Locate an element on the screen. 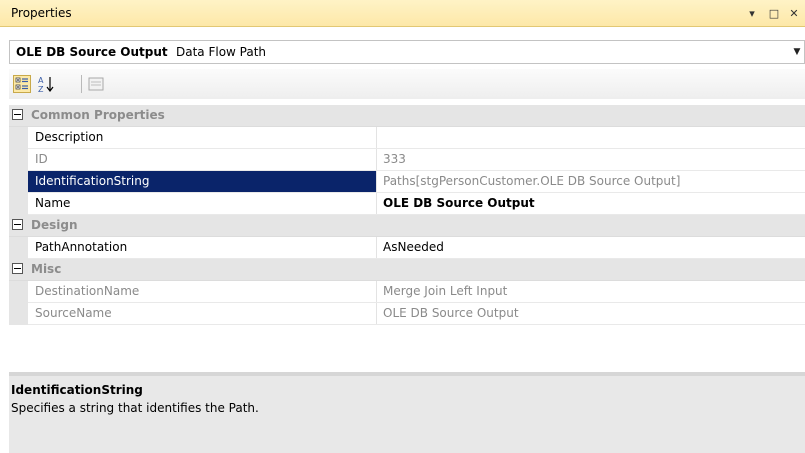 The image size is (805, 453). property-row-destinationname: DestinationName Merge Join Left Input is located at coordinates (407, 292).